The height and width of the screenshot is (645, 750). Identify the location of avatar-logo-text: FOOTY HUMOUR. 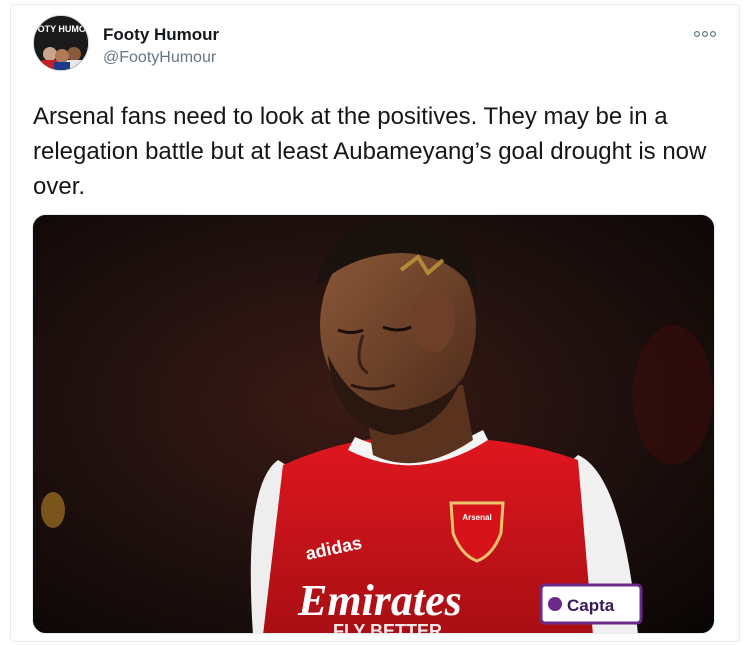
(61, 29).